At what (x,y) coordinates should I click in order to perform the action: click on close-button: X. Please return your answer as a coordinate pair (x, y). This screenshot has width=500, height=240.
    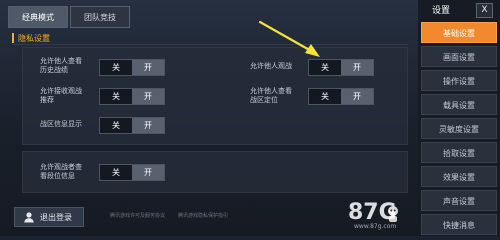
    Looking at the image, I should click on (484, 10).